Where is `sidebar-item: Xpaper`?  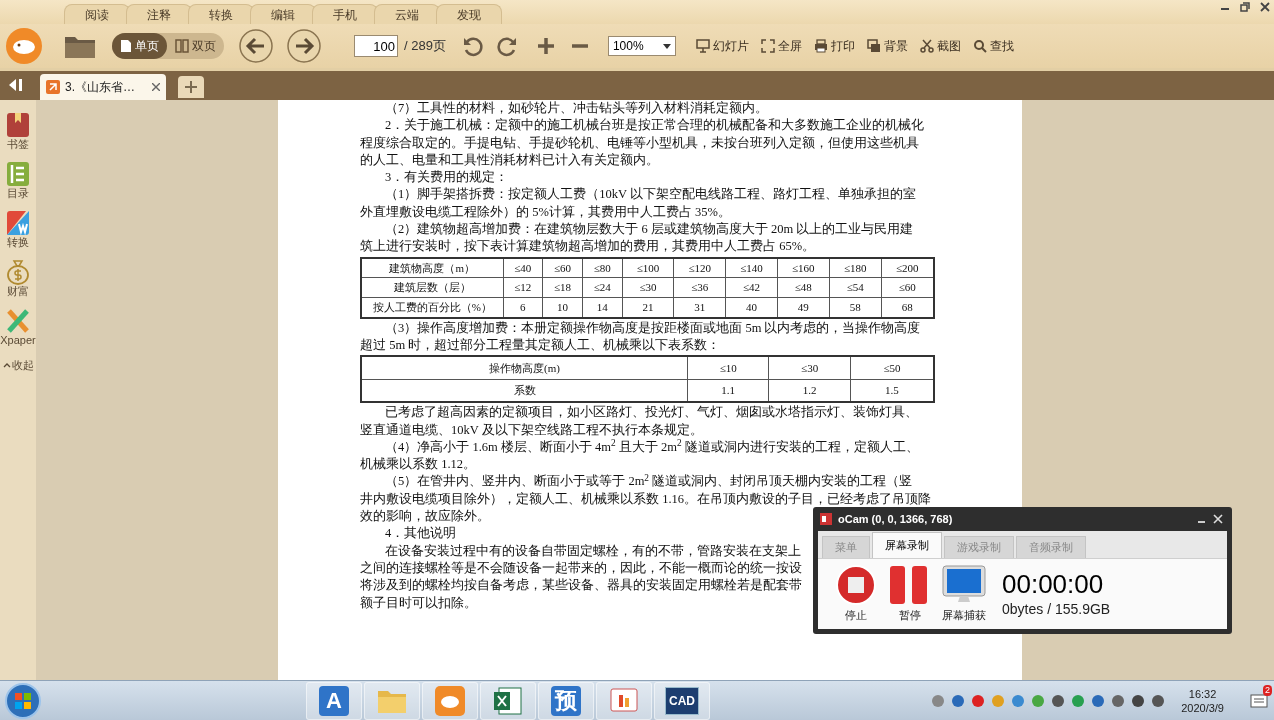 sidebar-item: Xpaper is located at coordinates (18, 327).